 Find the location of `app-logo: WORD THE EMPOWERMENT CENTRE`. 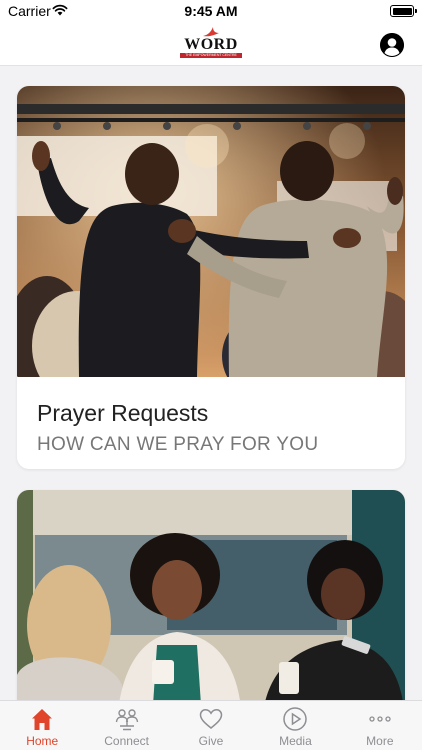

app-logo: WORD THE EMPOWERMENT CENTRE is located at coordinates (211, 44).